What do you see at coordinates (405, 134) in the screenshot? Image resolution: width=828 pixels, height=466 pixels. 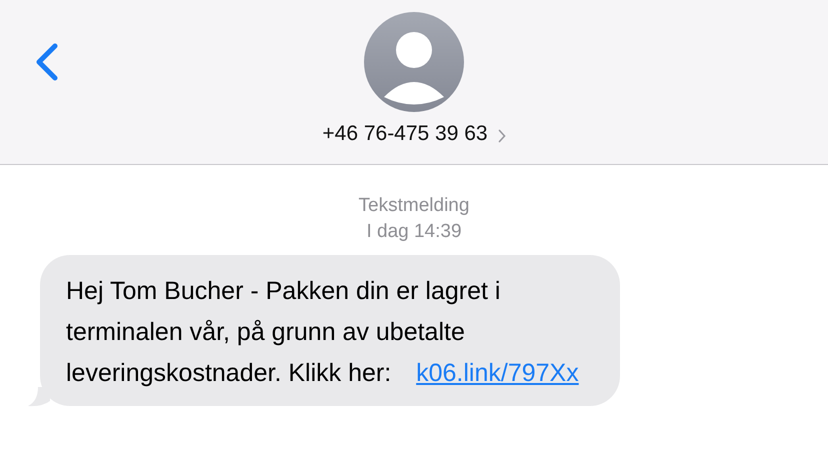 I see `contact-number: +46 76-475 39 63` at bounding box center [405, 134].